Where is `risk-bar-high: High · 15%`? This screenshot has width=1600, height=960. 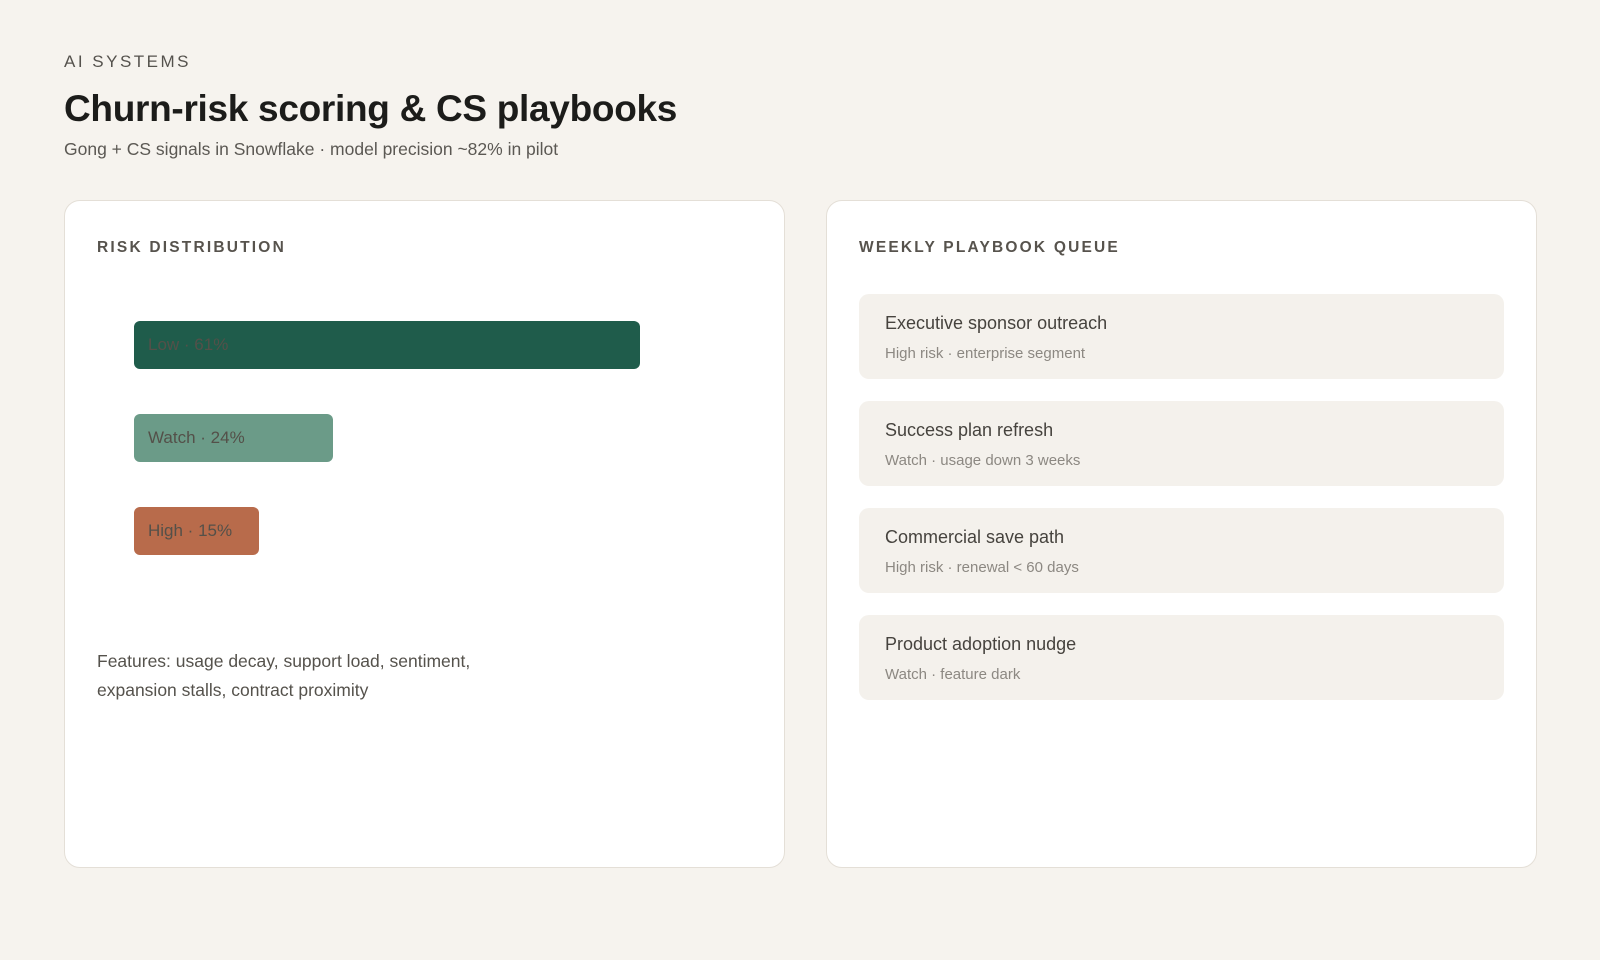
risk-bar-high: High · 15% is located at coordinates (196, 531).